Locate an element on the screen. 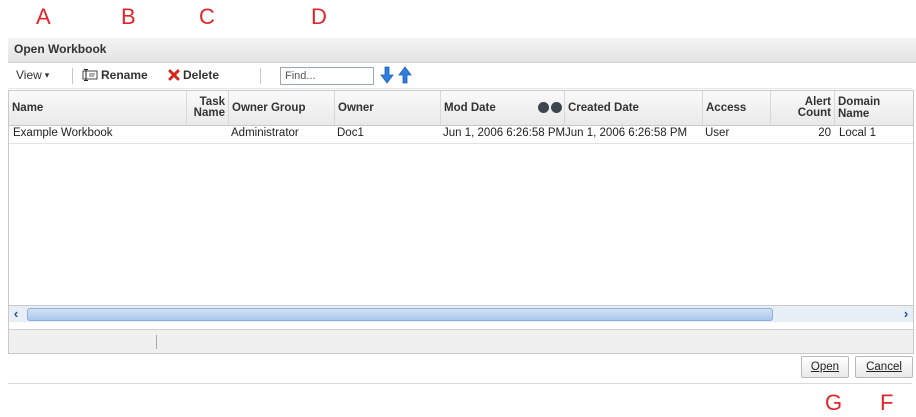 The width and height of the screenshot is (916, 417). rename-icon is located at coordinates (90, 75).